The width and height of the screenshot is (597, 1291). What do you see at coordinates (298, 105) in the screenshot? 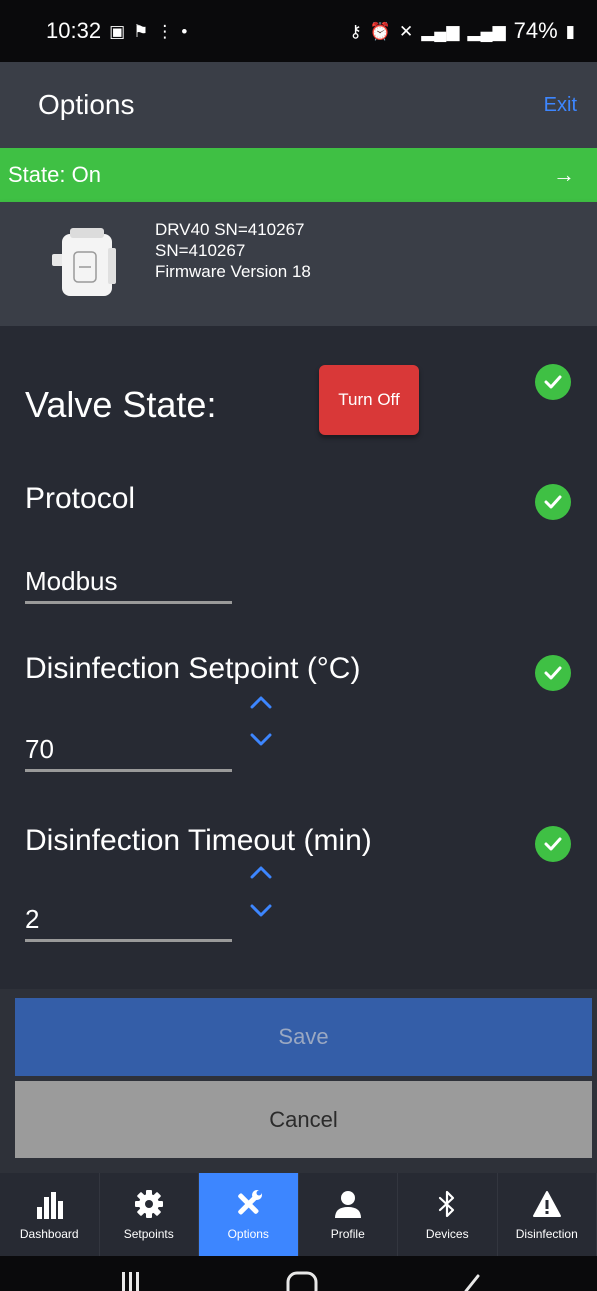
I see `app-header: Options Exit` at bounding box center [298, 105].